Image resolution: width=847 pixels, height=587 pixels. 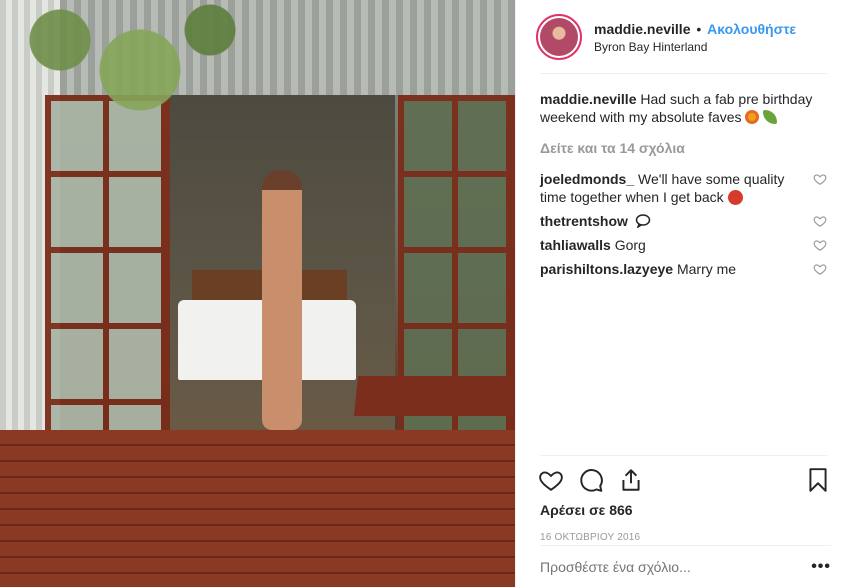 What do you see at coordinates (681, 480) in the screenshot?
I see `action-bar` at bounding box center [681, 480].